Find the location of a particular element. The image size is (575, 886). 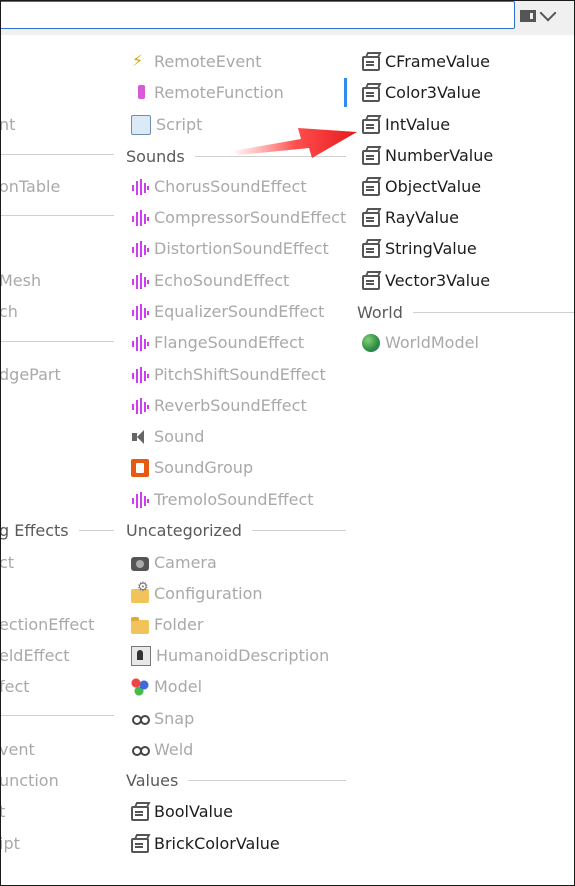

item-humanoid-description: HumanoidDescription is located at coordinates (230, 655).